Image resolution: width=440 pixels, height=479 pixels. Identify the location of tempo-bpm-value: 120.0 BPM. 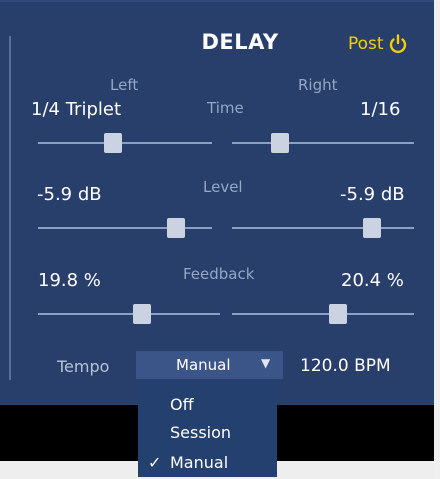
(345, 366).